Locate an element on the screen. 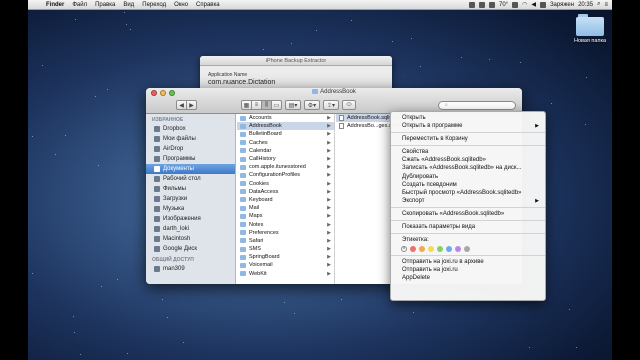 This screenshot has height=360, width=640. folder-row: Voicemail ▶ is located at coordinates (285, 265).